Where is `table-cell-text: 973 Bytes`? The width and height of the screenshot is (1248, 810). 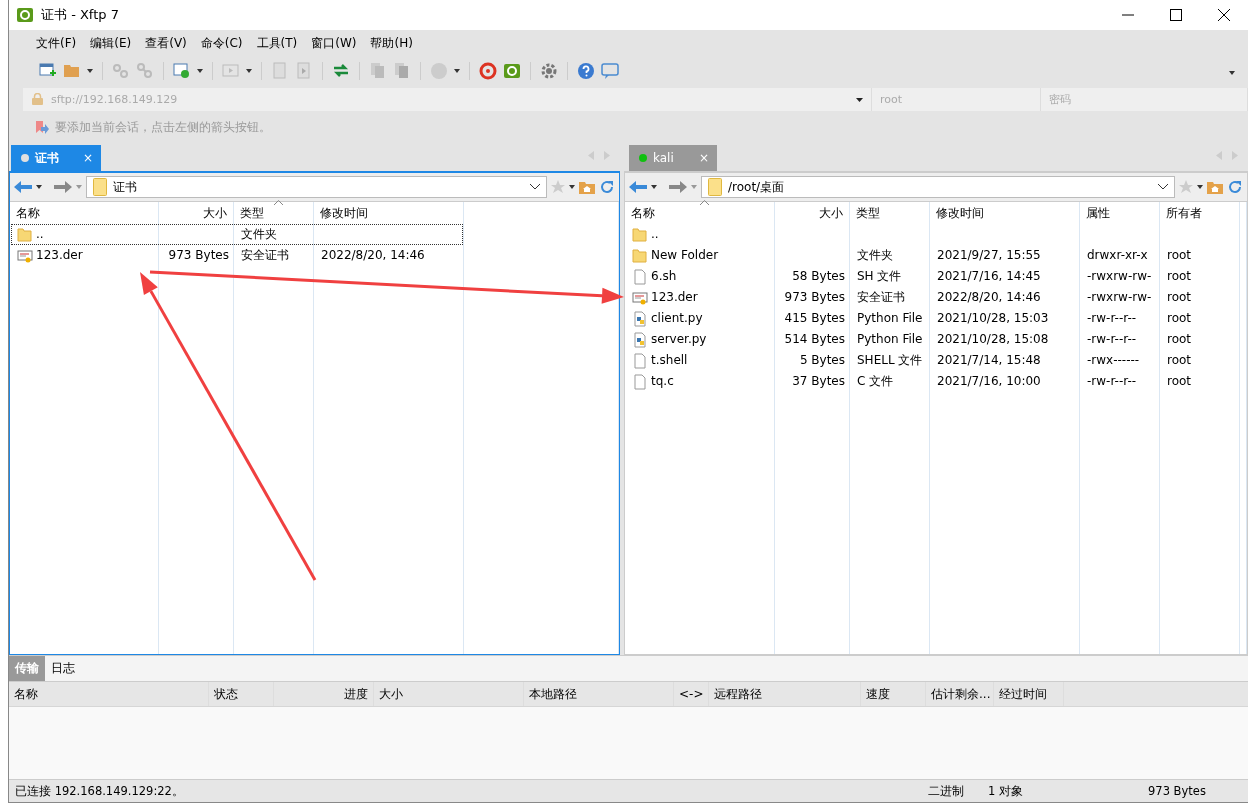 table-cell-text: 973 Bytes is located at coordinates (198, 255).